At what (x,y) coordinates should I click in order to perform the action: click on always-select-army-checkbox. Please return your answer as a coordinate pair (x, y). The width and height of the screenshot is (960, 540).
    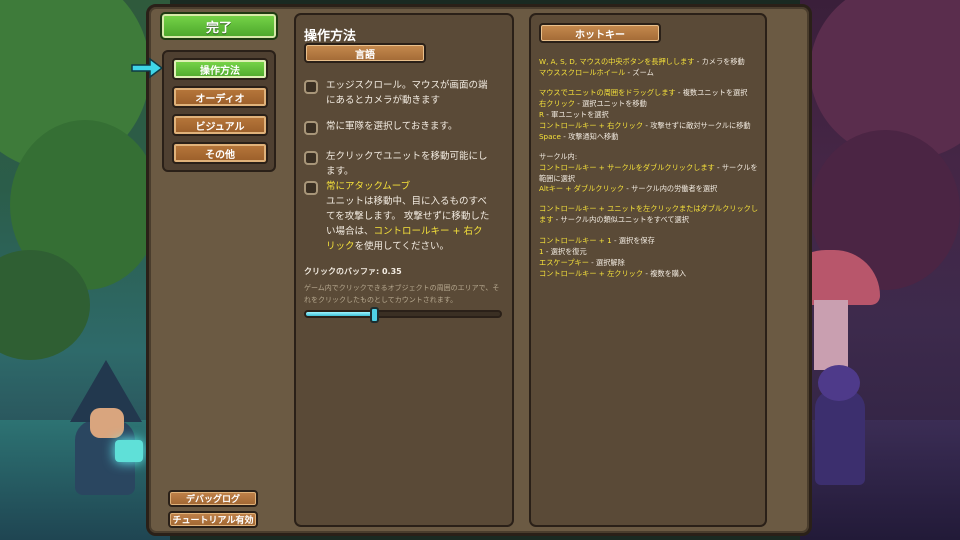
    Looking at the image, I should click on (311, 128).